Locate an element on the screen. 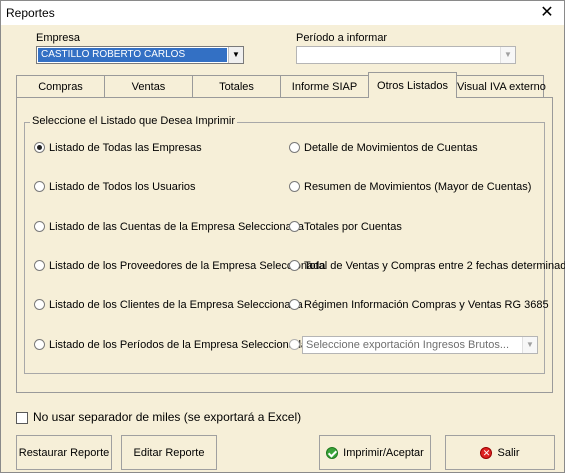 The width and height of the screenshot is (565, 473). x-circle-icon: ✕ is located at coordinates (486, 452).